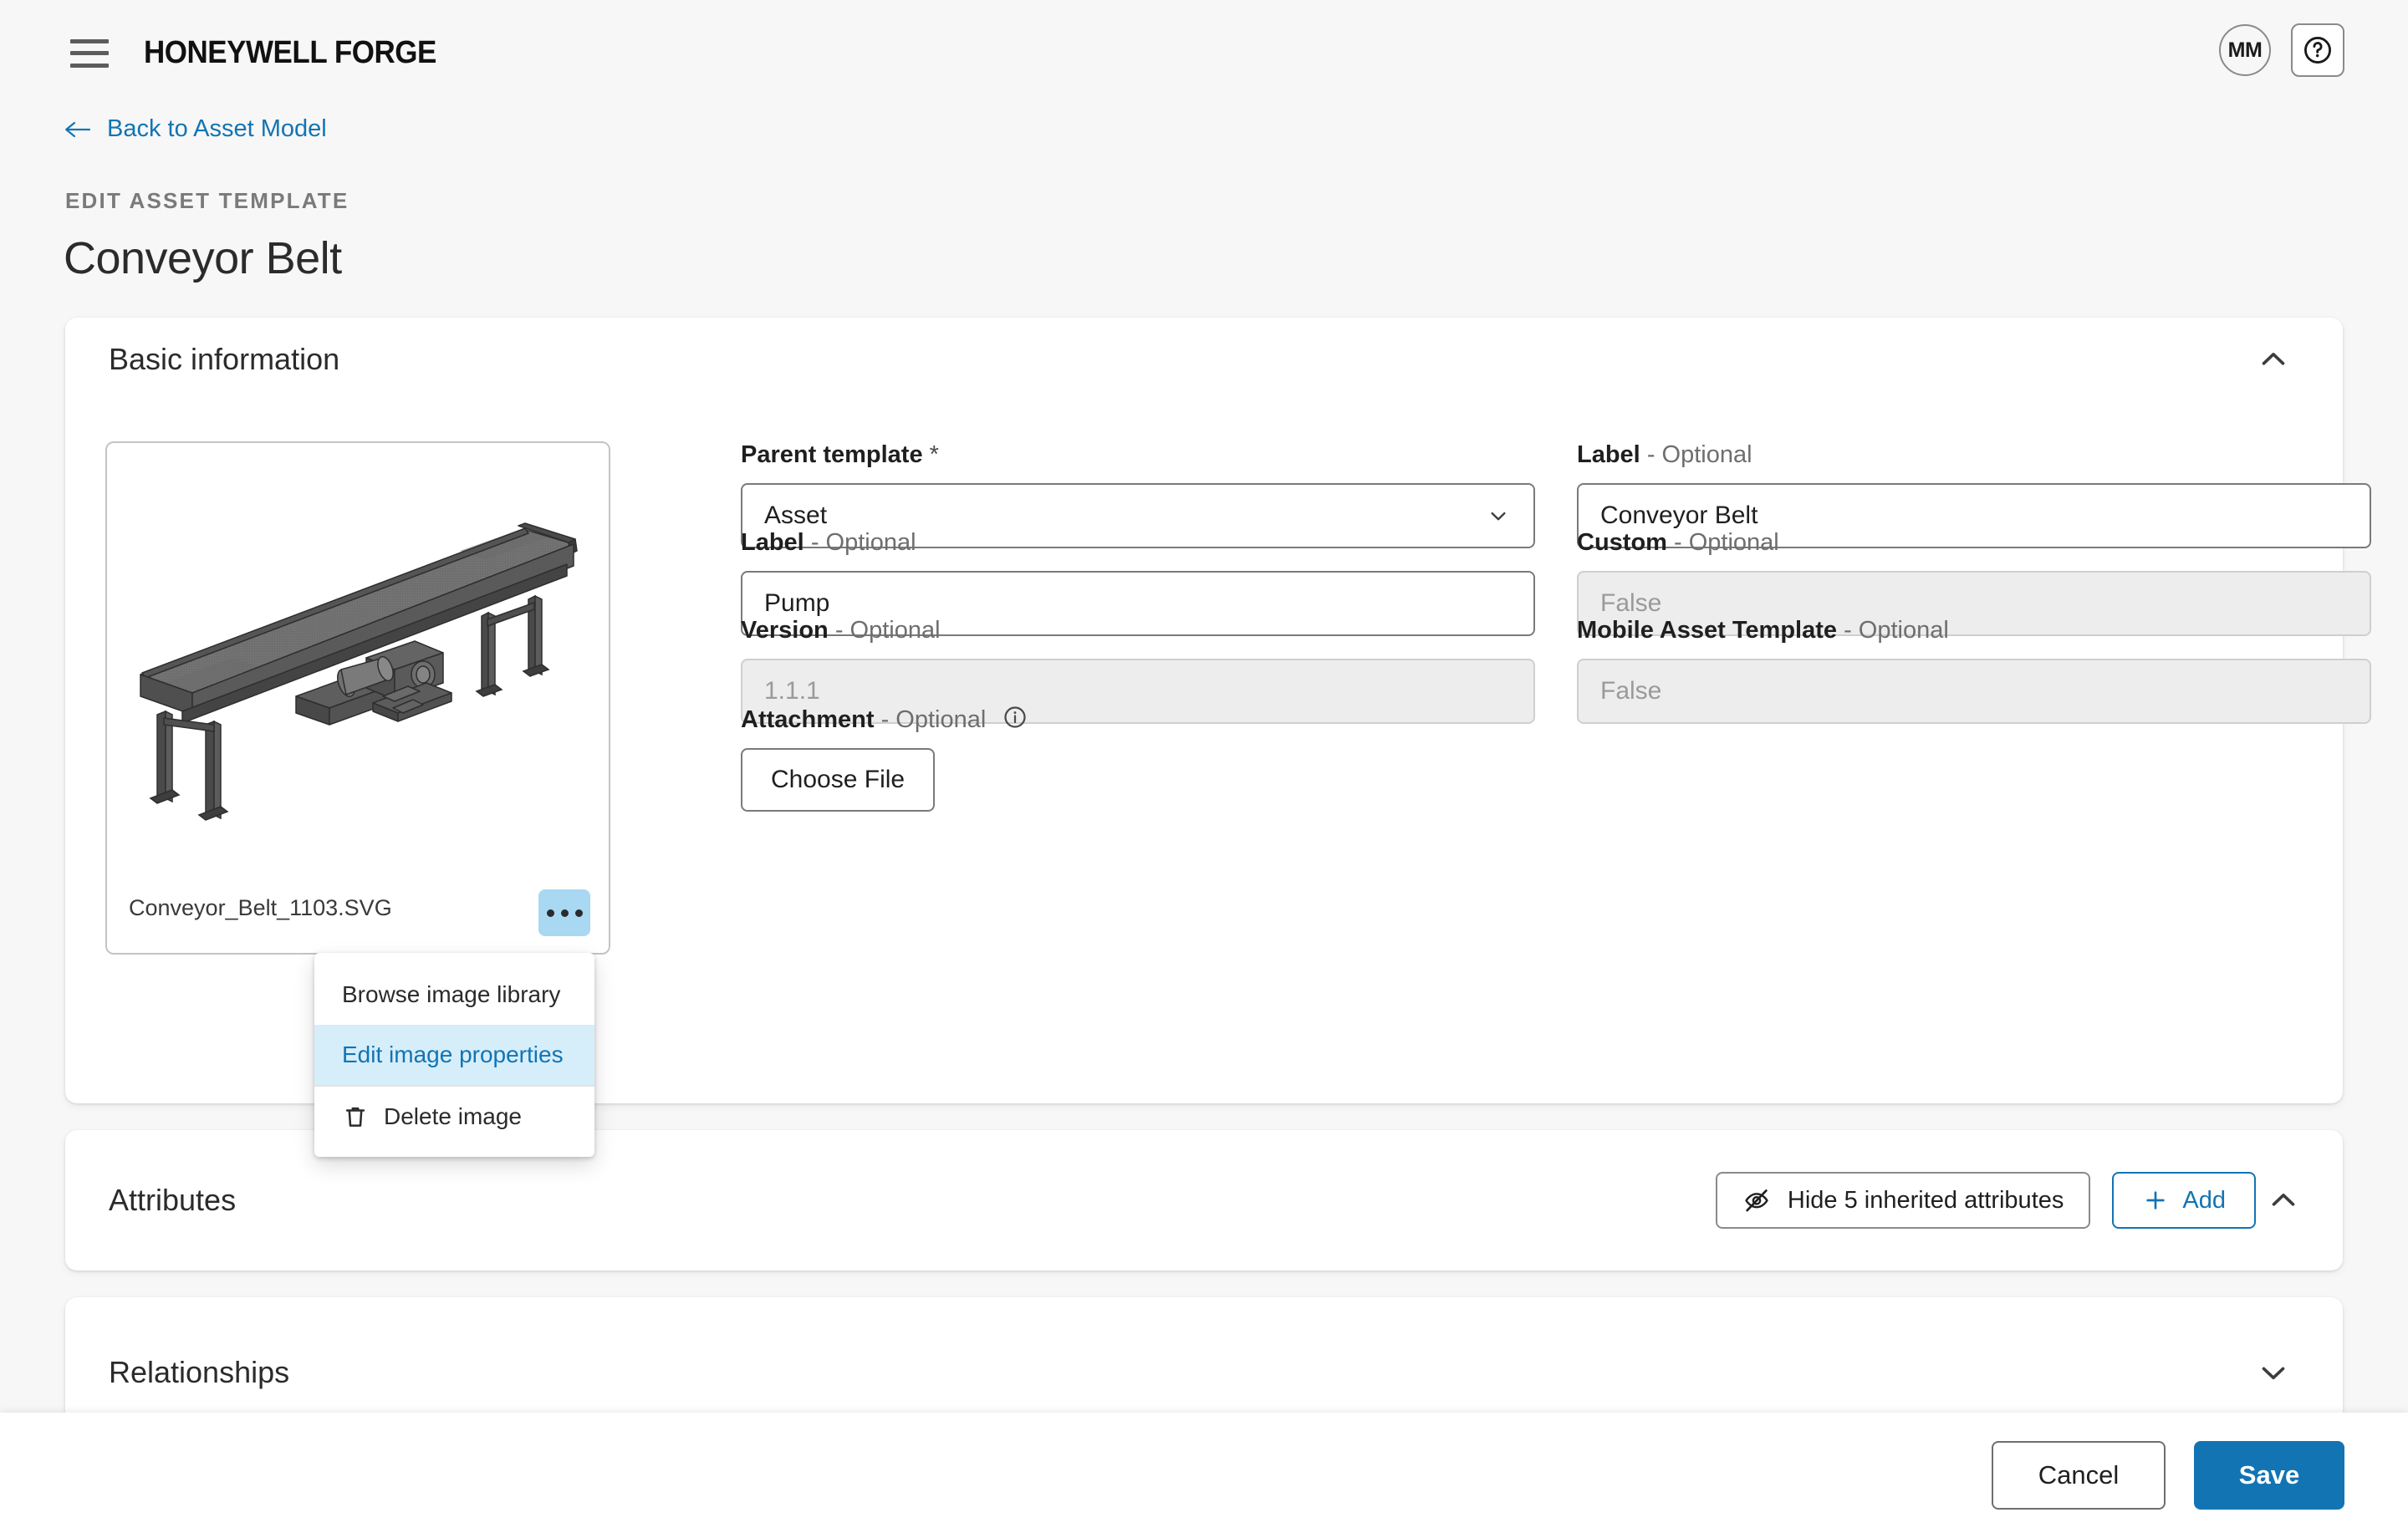 The width and height of the screenshot is (2408, 1538). I want to click on brand-logo: HONEYWELL FORGE, so click(290, 53).